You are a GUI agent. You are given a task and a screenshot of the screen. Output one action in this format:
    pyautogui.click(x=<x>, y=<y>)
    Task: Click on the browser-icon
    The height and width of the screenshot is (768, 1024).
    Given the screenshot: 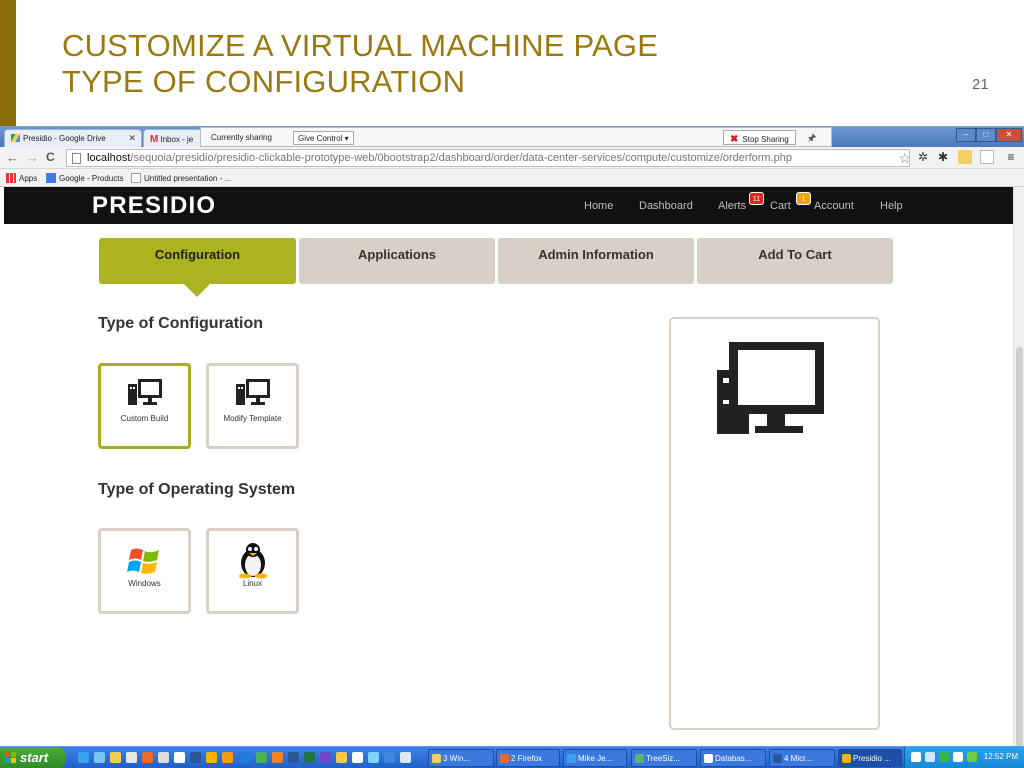 What is the action you would take?
    pyautogui.click(x=99, y=757)
    